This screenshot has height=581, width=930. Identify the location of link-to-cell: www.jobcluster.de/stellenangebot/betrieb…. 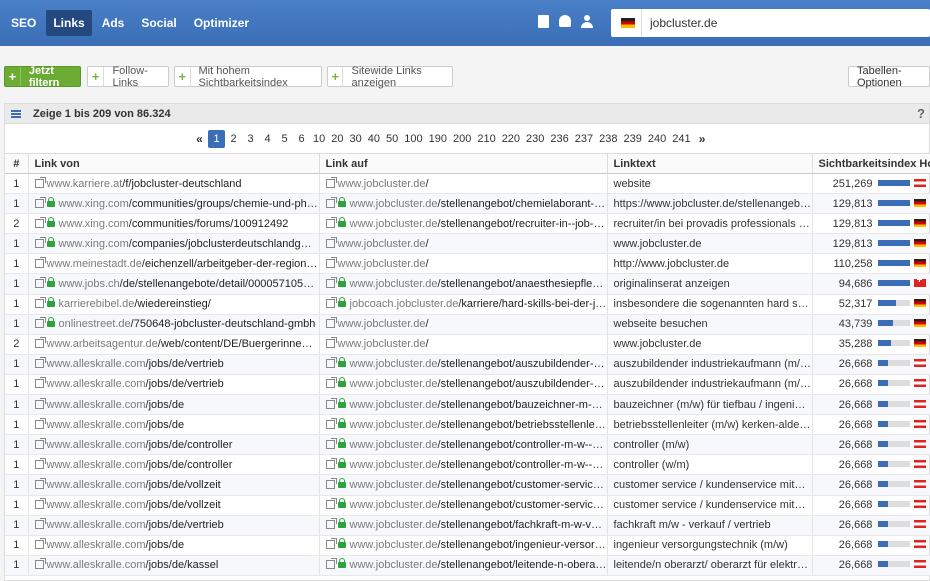
(463, 425).